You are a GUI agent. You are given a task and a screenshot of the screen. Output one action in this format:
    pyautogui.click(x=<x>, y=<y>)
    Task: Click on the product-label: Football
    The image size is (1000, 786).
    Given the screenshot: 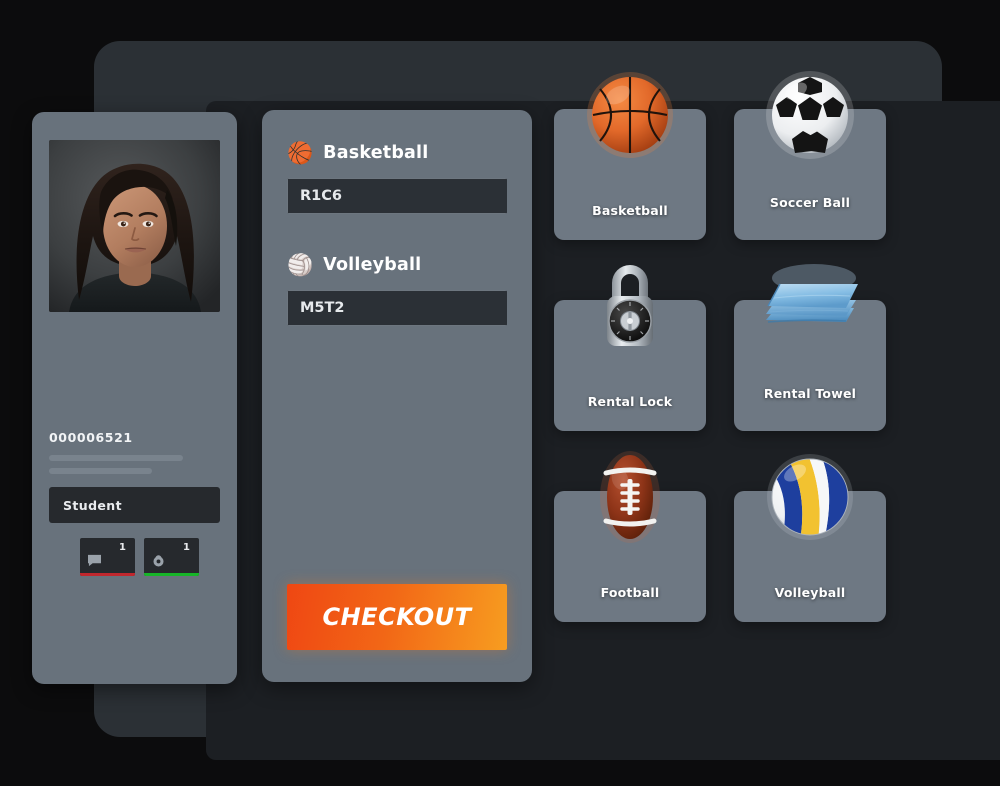 What is the action you would take?
    pyautogui.click(x=630, y=592)
    